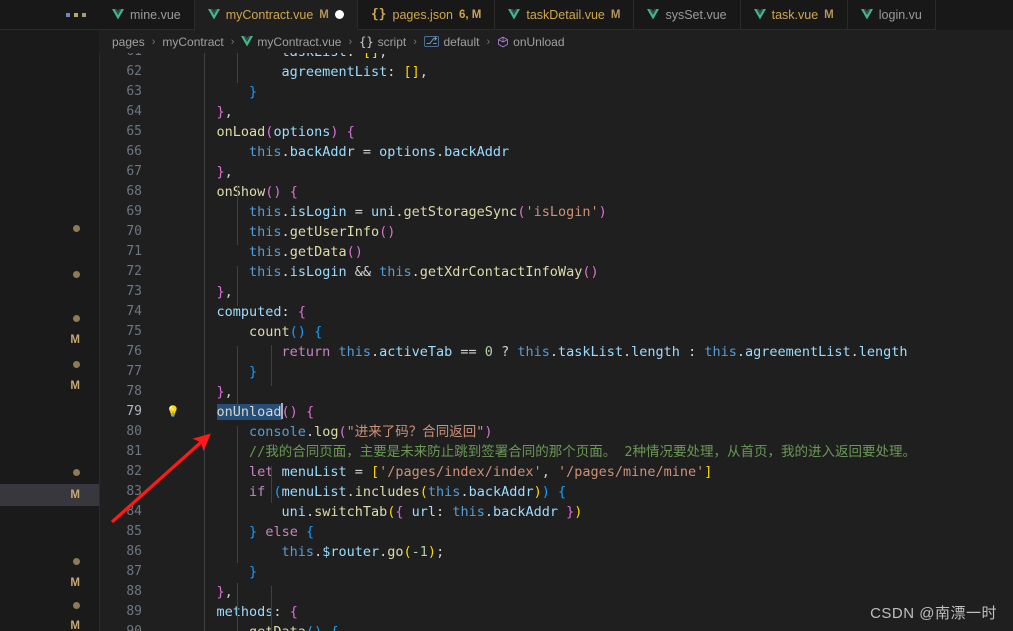 The image size is (1013, 631). What do you see at coordinates (615, 14) in the screenshot?
I see `tab-modified-flag: M` at bounding box center [615, 14].